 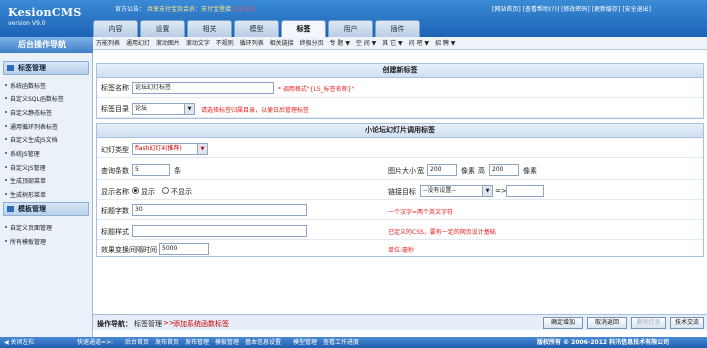 I want to click on subnav-loop-list: 循环列表, so click(x=252, y=43).